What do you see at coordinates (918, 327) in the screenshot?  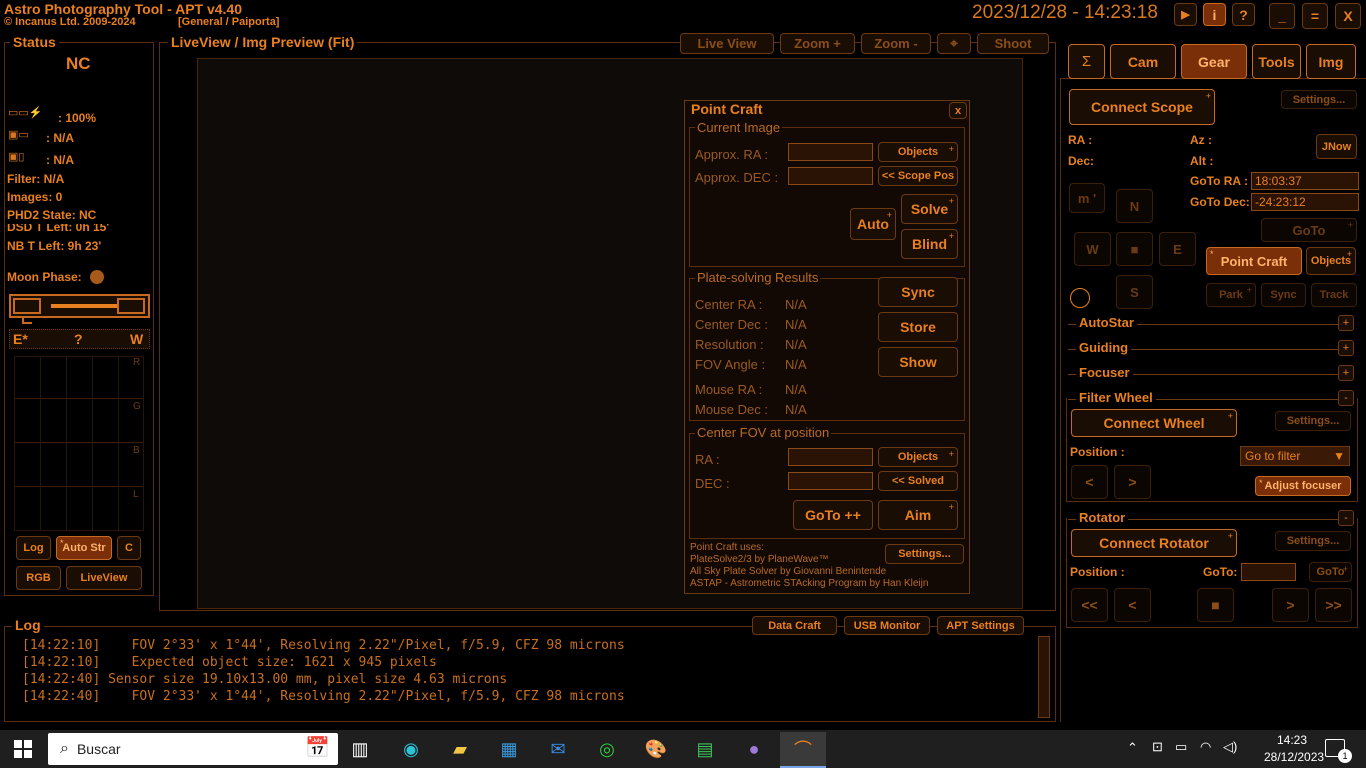 I see `store-button: Store` at bounding box center [918, 327].